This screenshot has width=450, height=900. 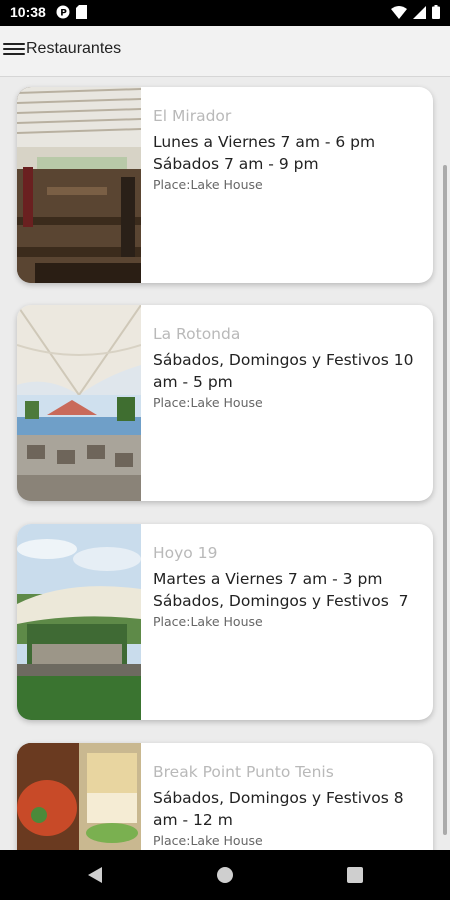 I want to click on status-bar: 10:38 P, so click(x=225, y=13).